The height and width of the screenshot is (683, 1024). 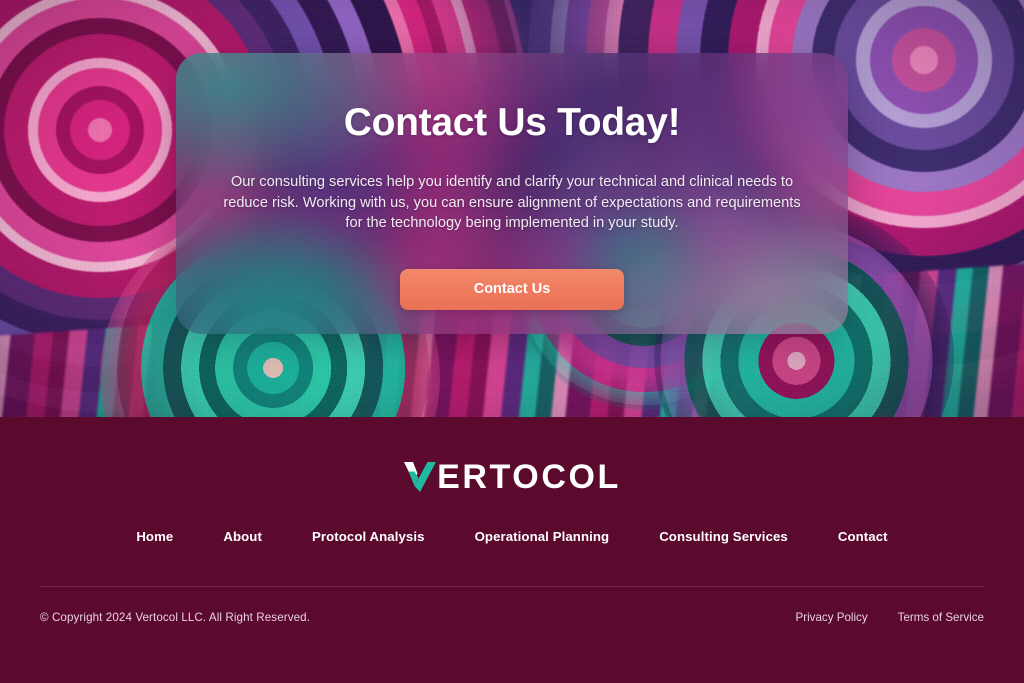 I want to click on nav-link-protocol-analysis: Protocol Analysis, so click(x=368, y=536).